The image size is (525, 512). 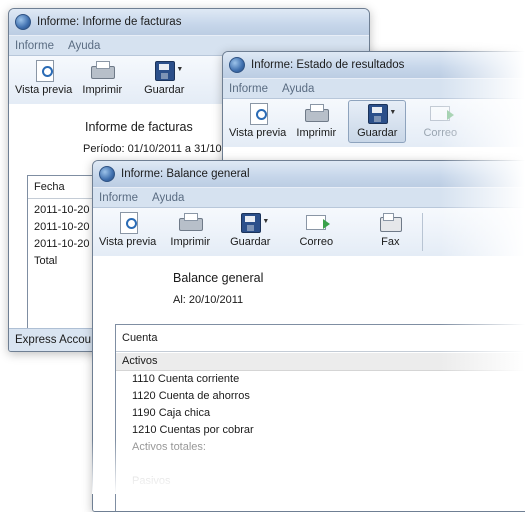 I want to click on fax-button: Fax, so click(x=390, y=230).